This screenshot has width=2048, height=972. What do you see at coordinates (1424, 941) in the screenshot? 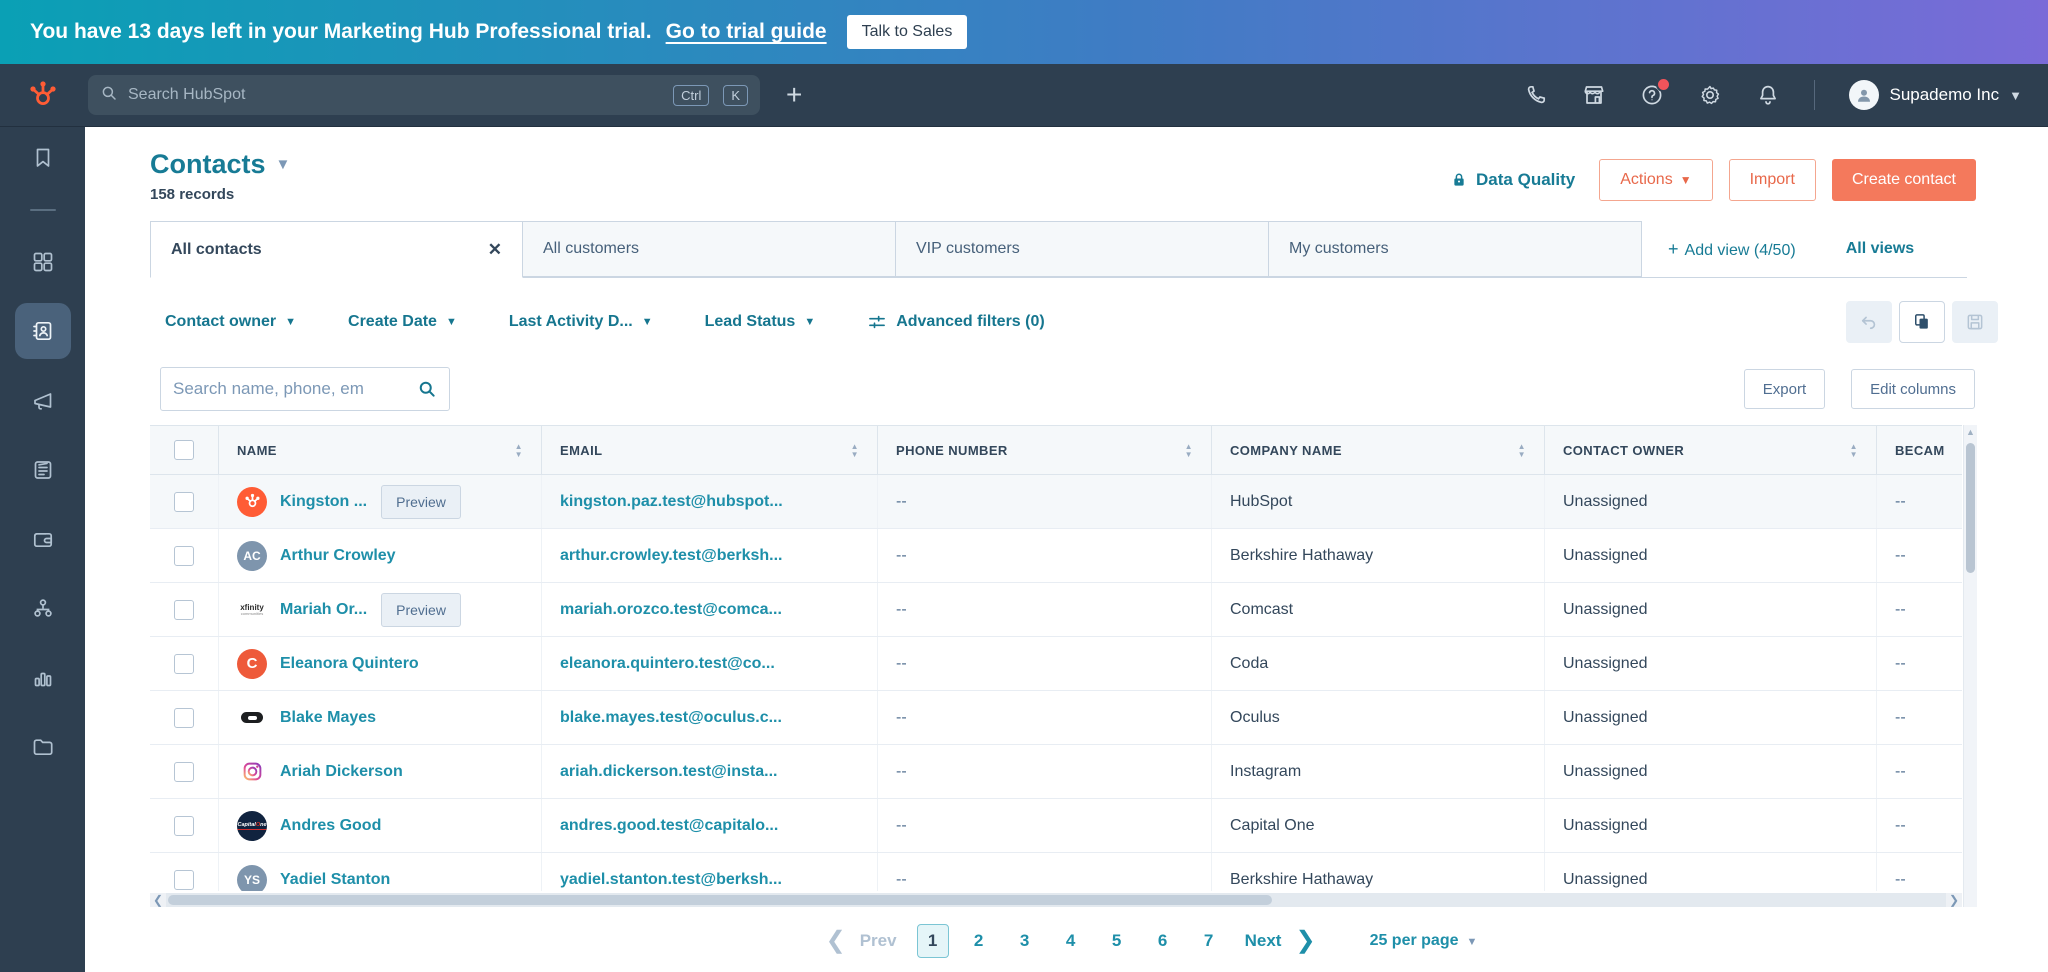
I see `per-page-select: 25 per page ▼` at bounding box center [1424, 941].